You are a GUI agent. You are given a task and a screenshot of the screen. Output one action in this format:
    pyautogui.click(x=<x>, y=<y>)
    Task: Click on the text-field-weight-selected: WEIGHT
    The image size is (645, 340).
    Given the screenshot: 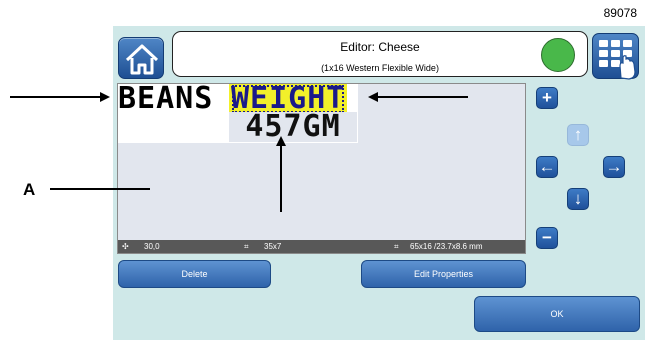 What is the action you would take?
    pyautogui.click(x=288, y=99)
    